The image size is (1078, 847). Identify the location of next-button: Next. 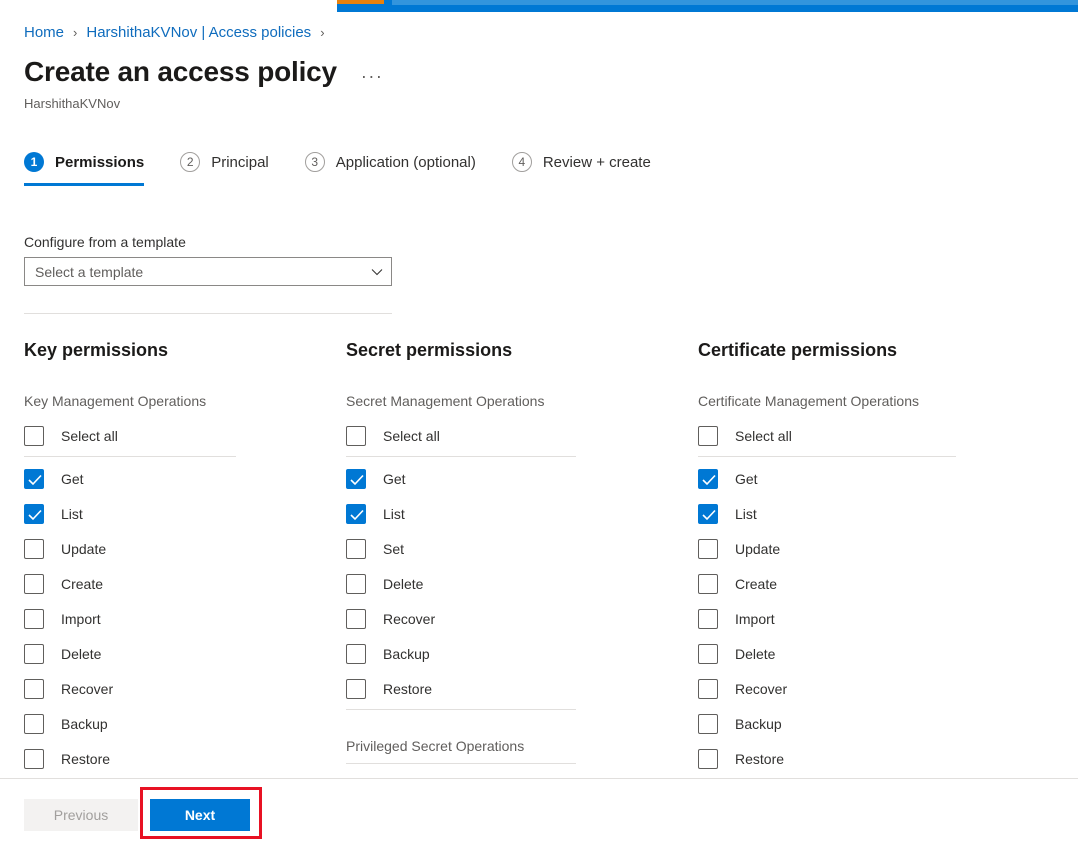
(200, 815).